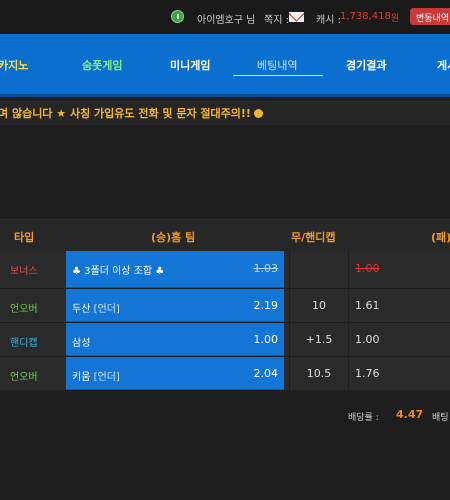 This screenshot has width=450, height=500. What do you see at coordinates (266, 305) in the screenshot?
I see `home-odds: 2.19` at bounding box center [266, 305].